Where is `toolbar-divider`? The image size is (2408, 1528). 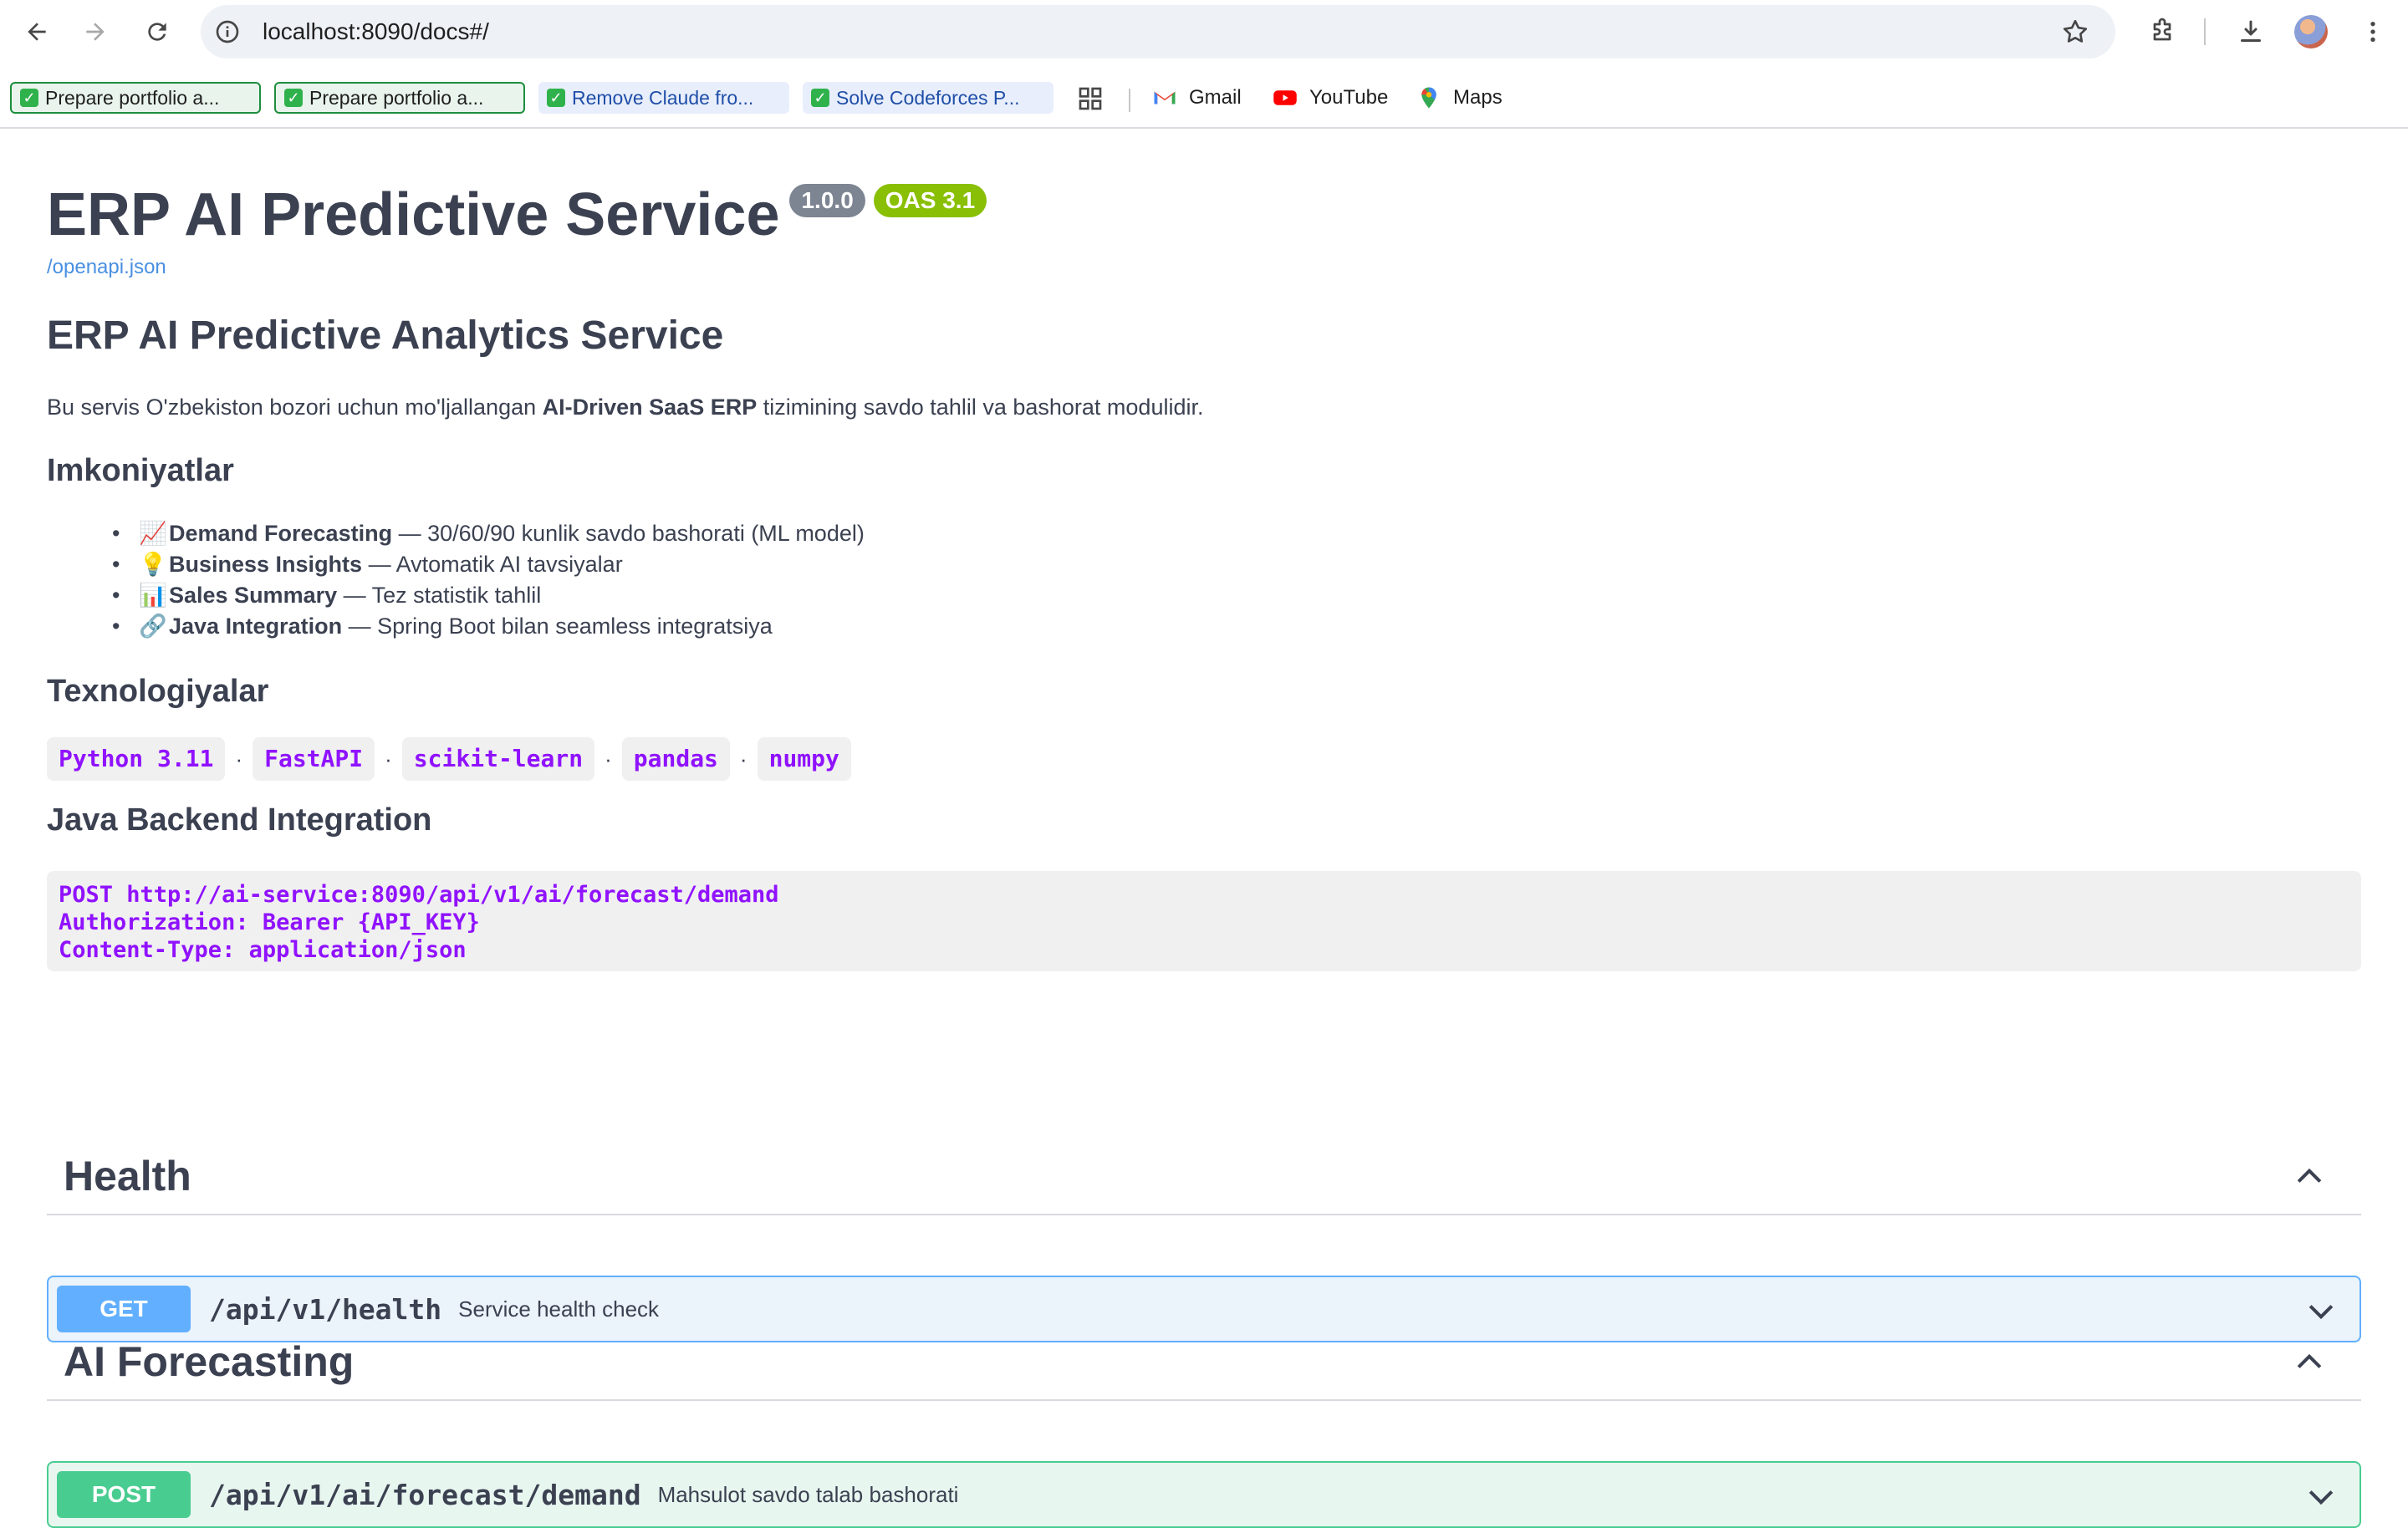 toolbar-divider is located at coordinates (2205, 31).